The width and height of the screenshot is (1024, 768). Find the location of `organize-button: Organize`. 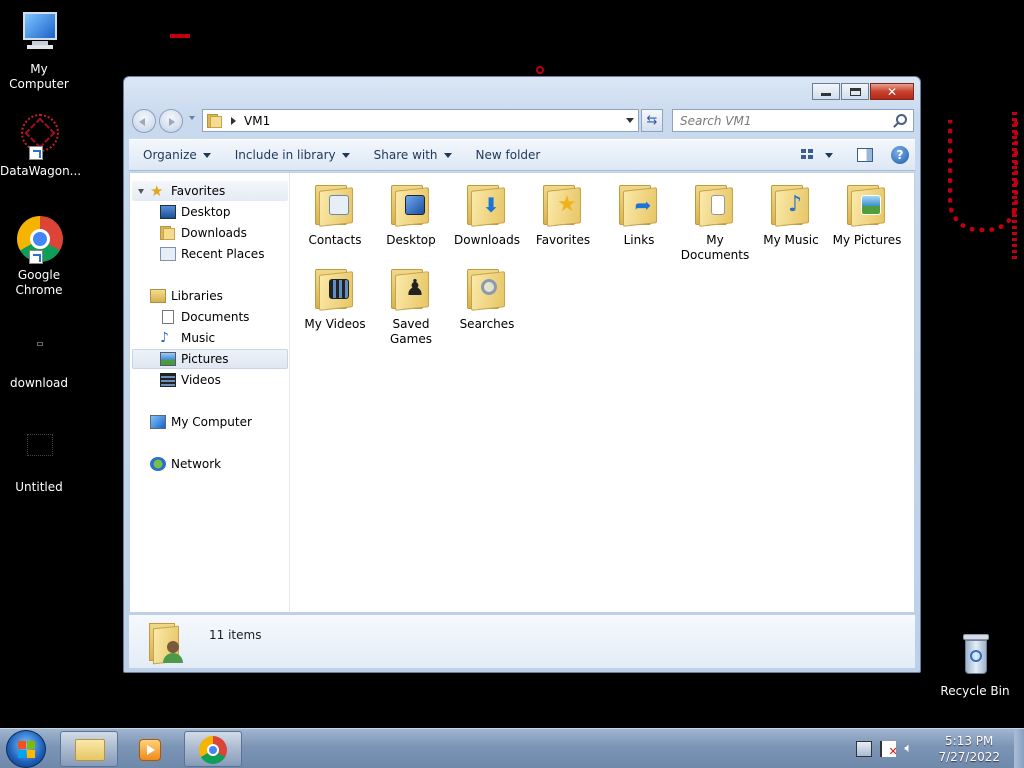

organize-button: Organize is located at coordinates (175, 155).